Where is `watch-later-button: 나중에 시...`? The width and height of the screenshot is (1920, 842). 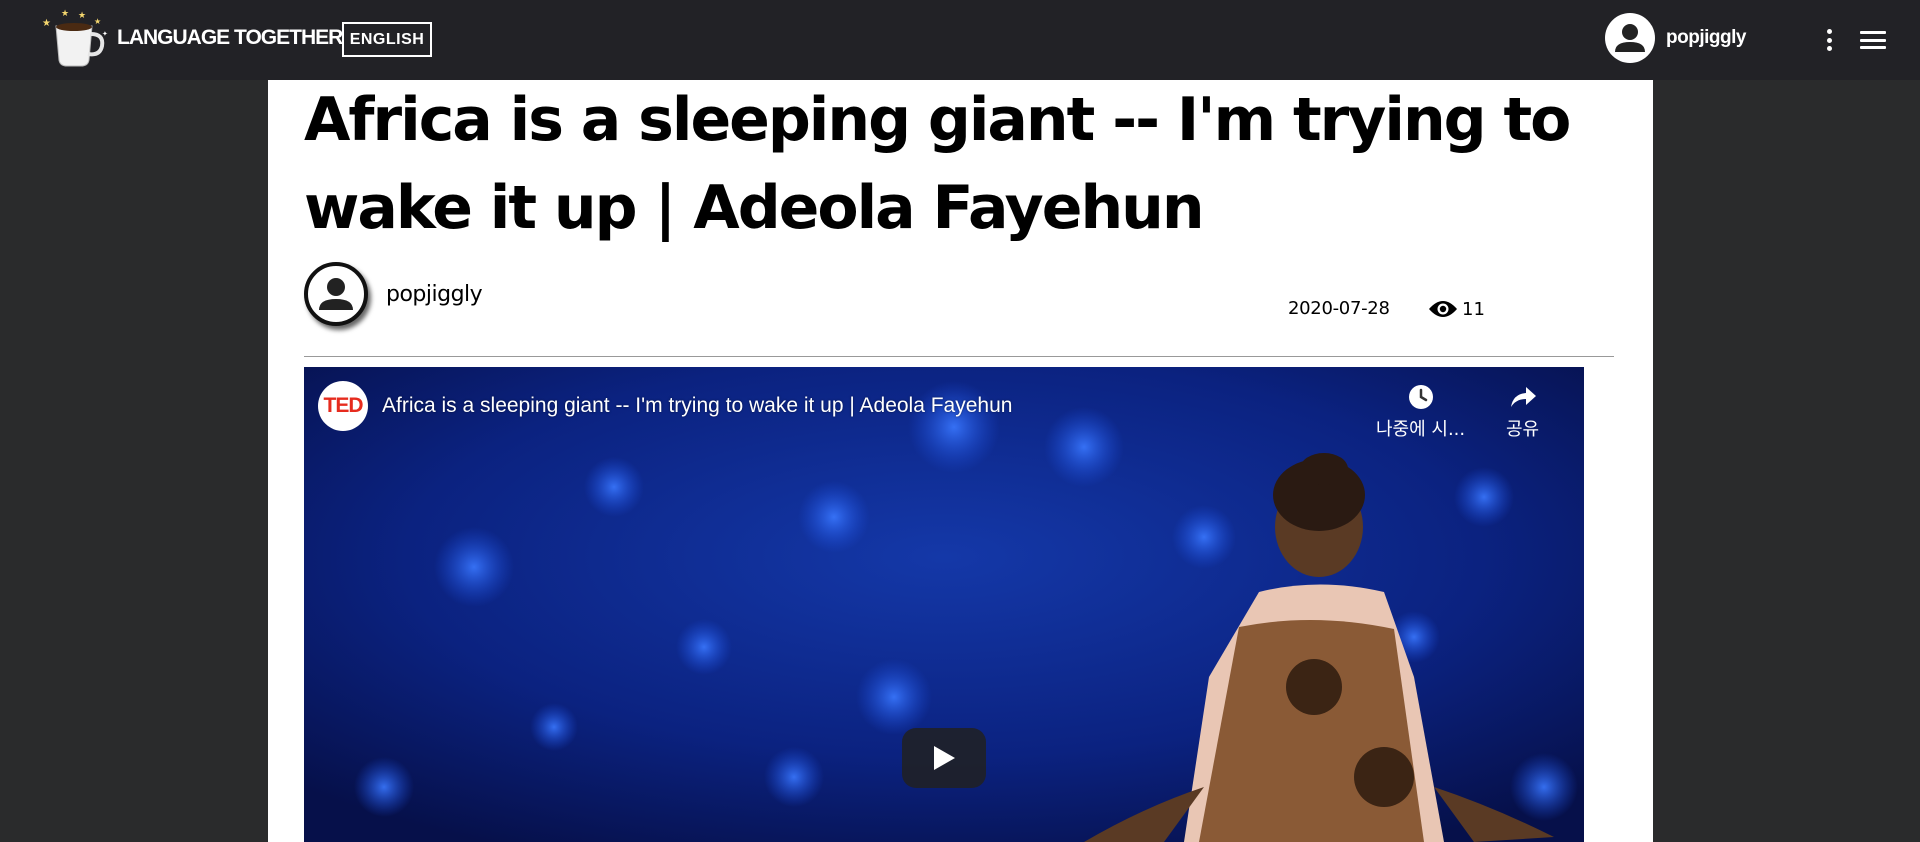 watch-later-button: 나중에 시... is located at coordinates (1420, 412).